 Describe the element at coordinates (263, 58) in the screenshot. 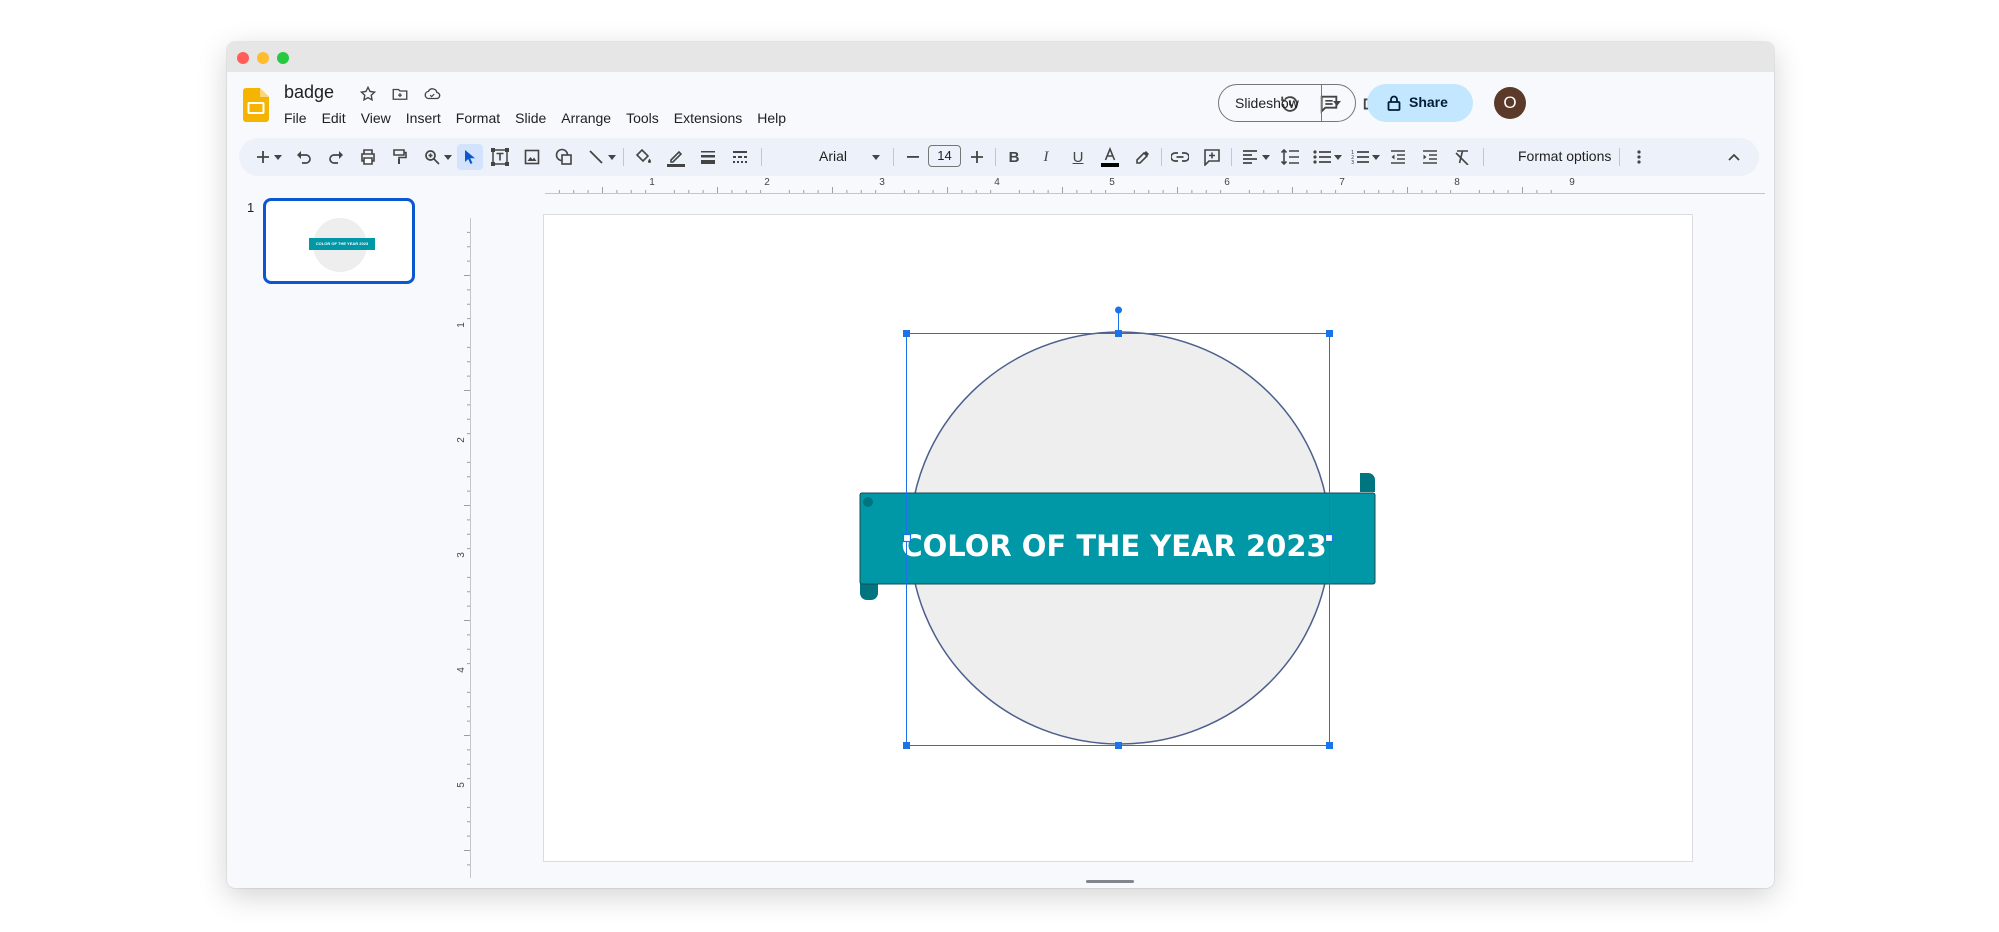

I see `minimize-window-button` at that location.